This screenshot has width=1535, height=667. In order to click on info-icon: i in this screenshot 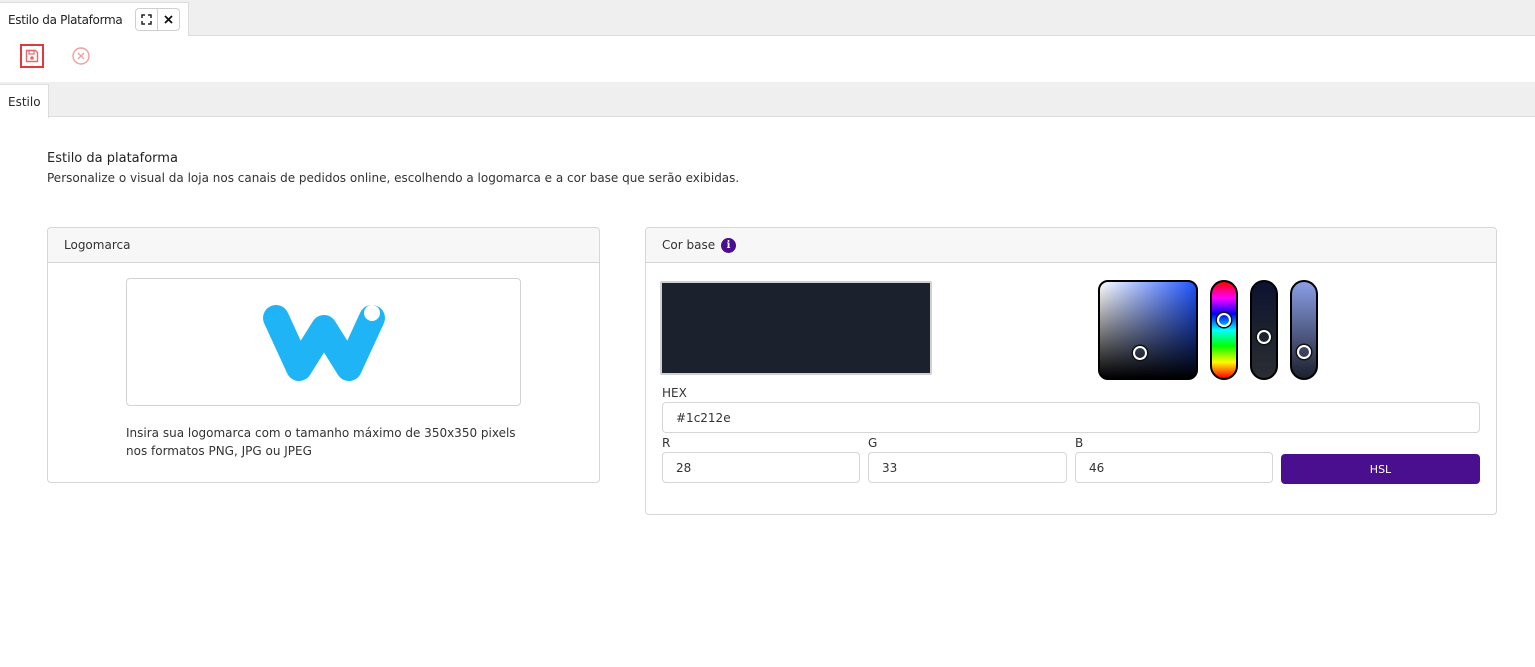, I will do `click(729, 245)`.